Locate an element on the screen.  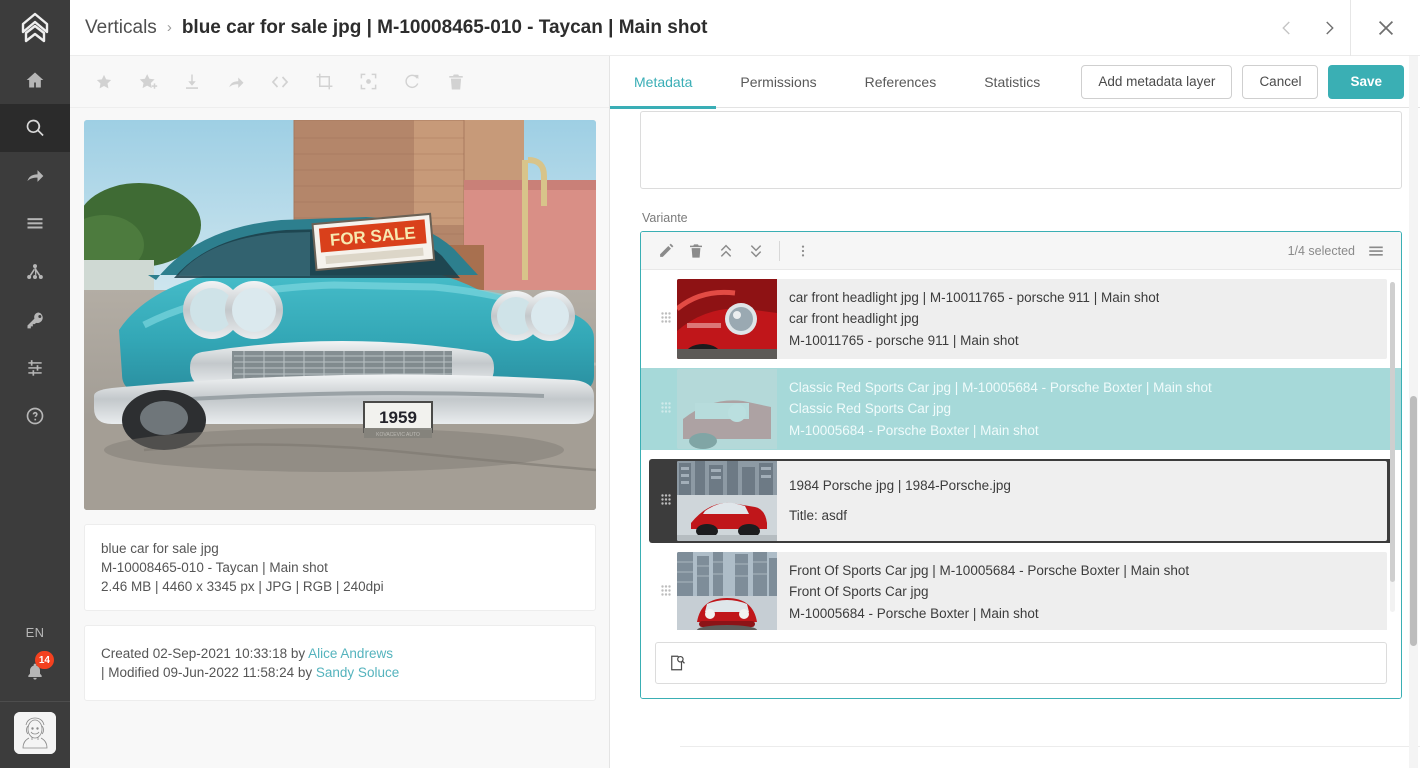
focus-point-button is located at coordinates (368, 82).